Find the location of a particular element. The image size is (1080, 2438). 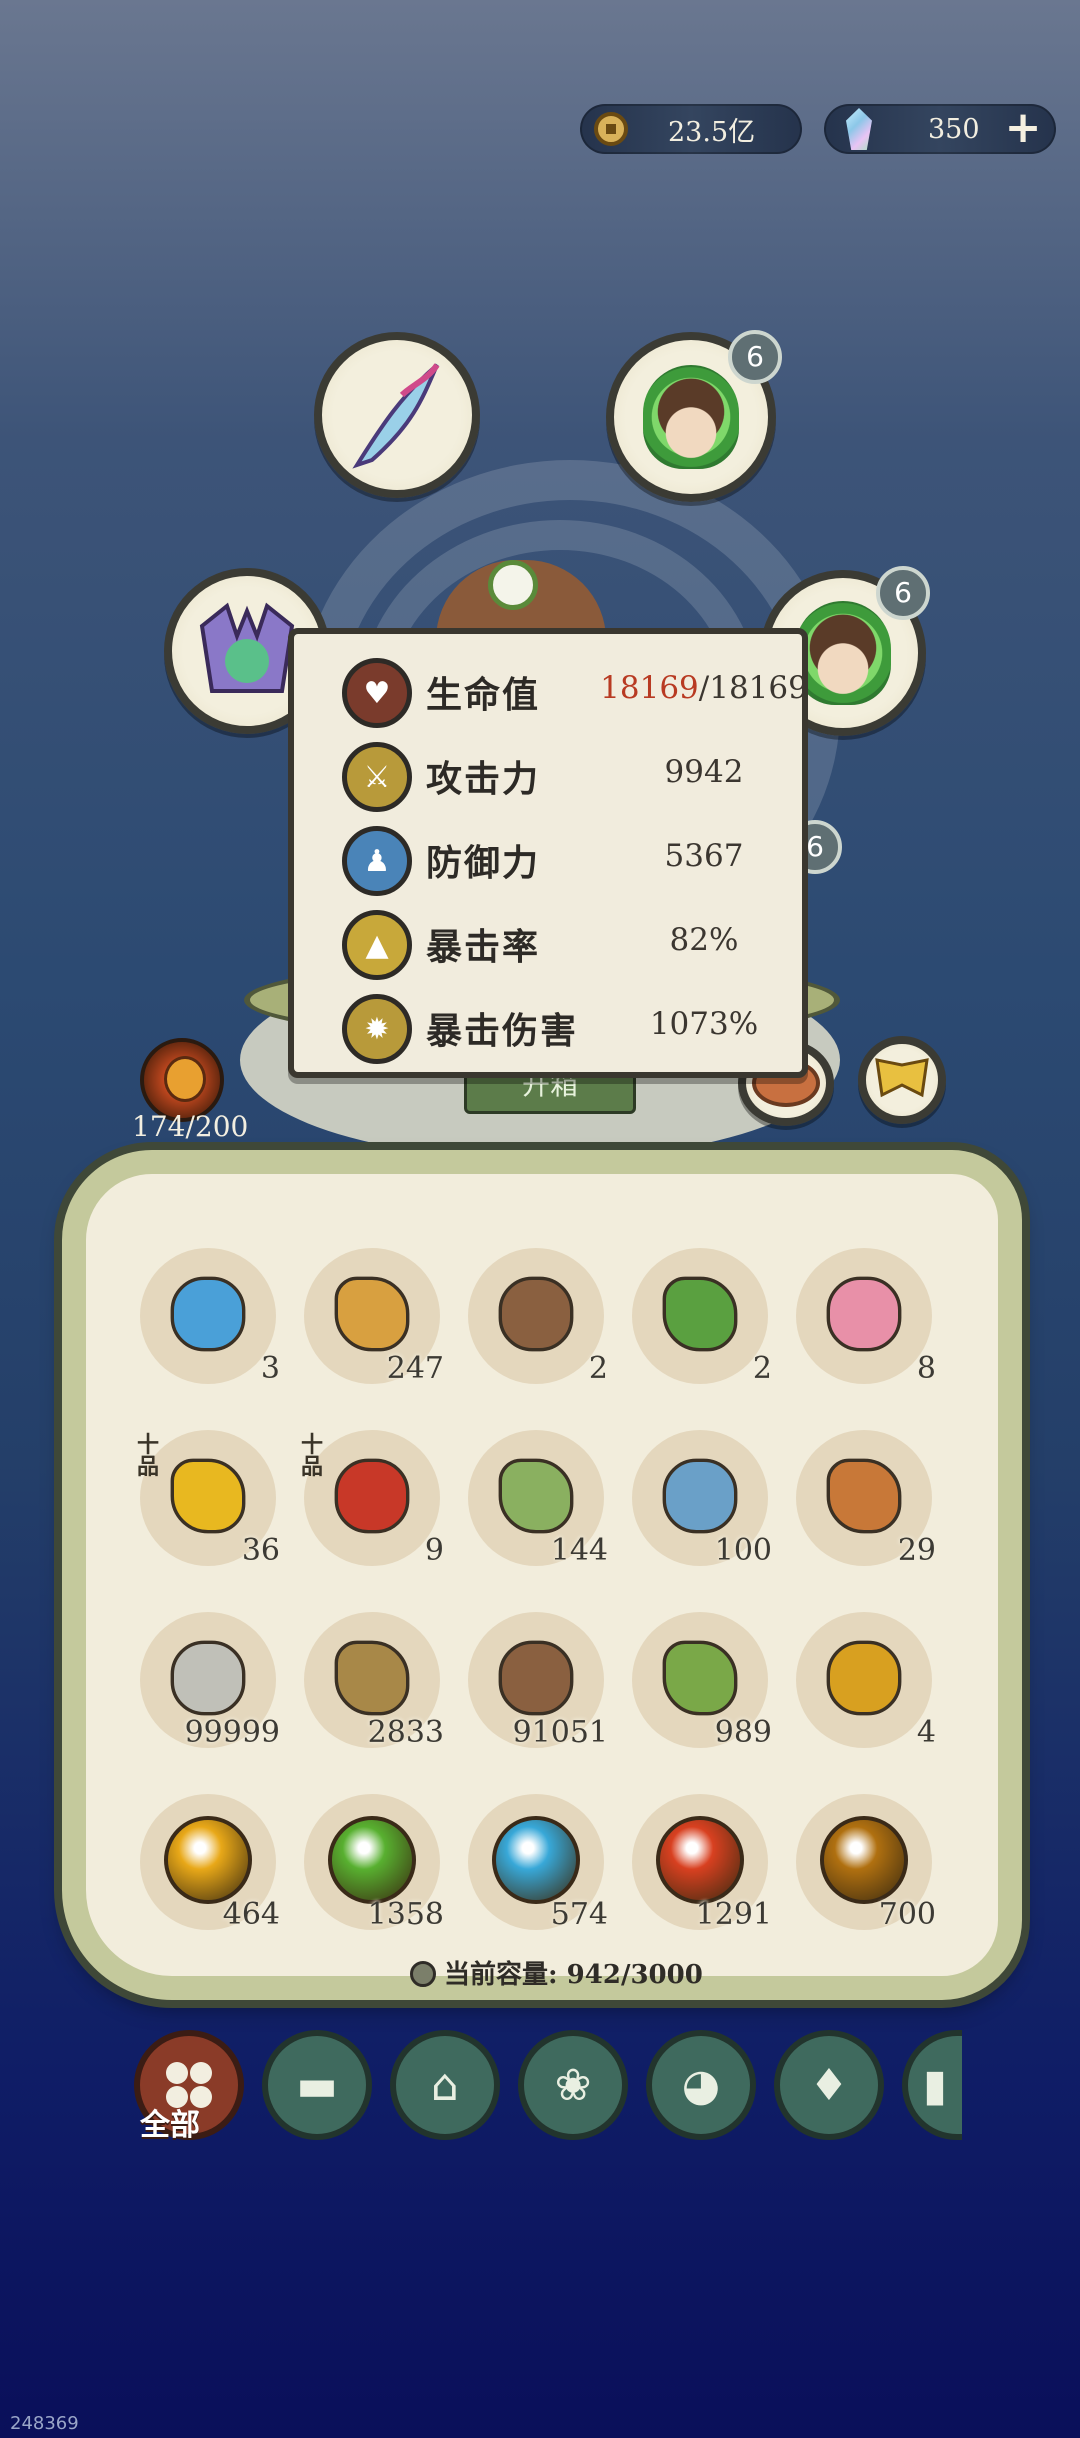

burst-icon: ✹ is located at coordinates (377, 1029).